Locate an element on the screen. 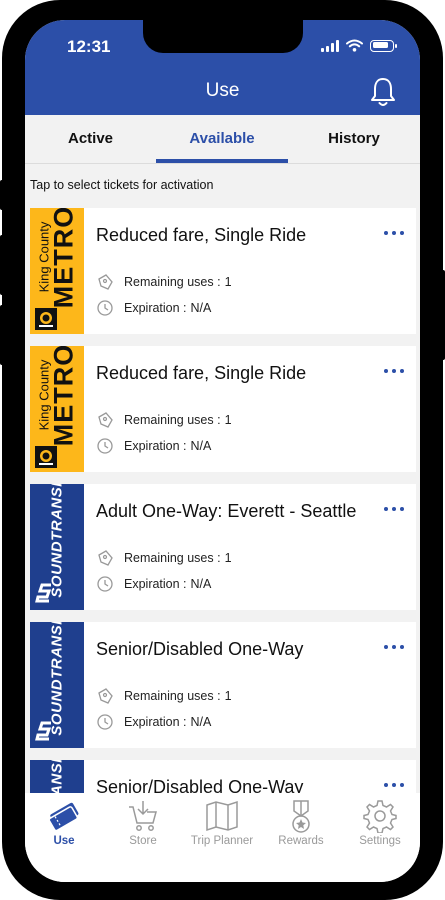 Image resolution: width=445 pixels, height=900 pixels. battery-icon is located at coordinates (383, 45).